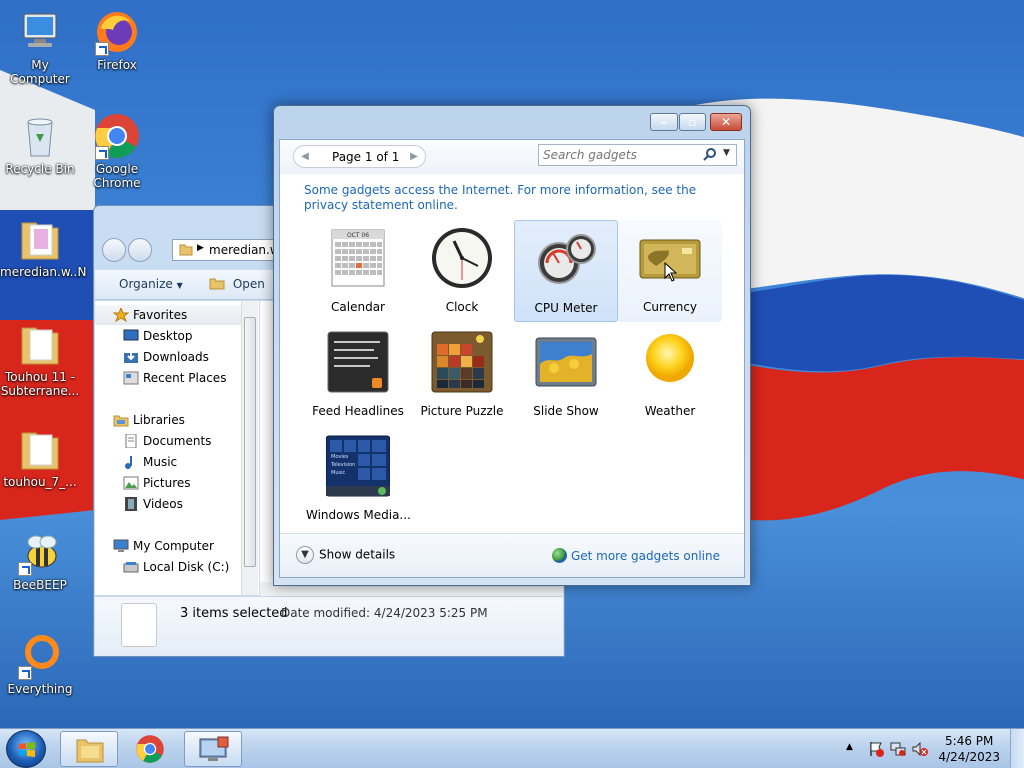 Image resolution: width=1024 pixels, height=768 pixels. I want to click on gadget-picture-puzzle: Picture Puzzle, so click(462, 375).